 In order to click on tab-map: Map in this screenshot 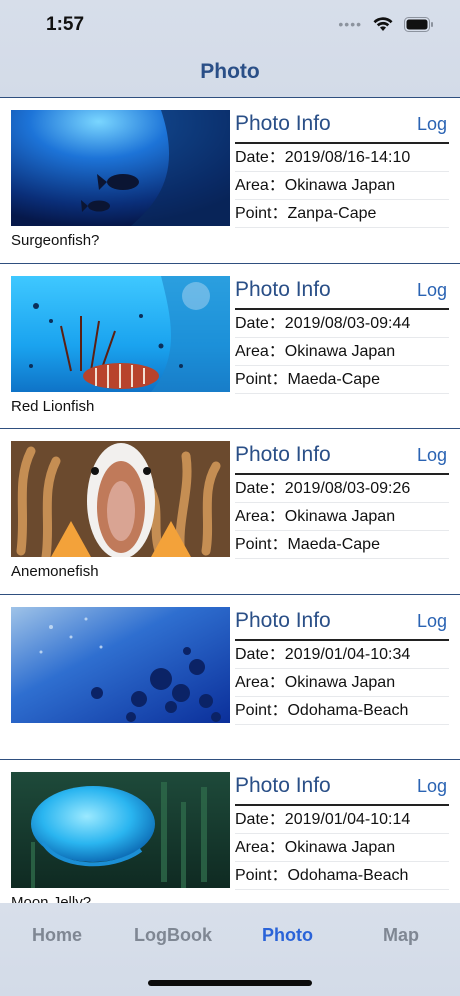, I will do `click(401, 935)`.